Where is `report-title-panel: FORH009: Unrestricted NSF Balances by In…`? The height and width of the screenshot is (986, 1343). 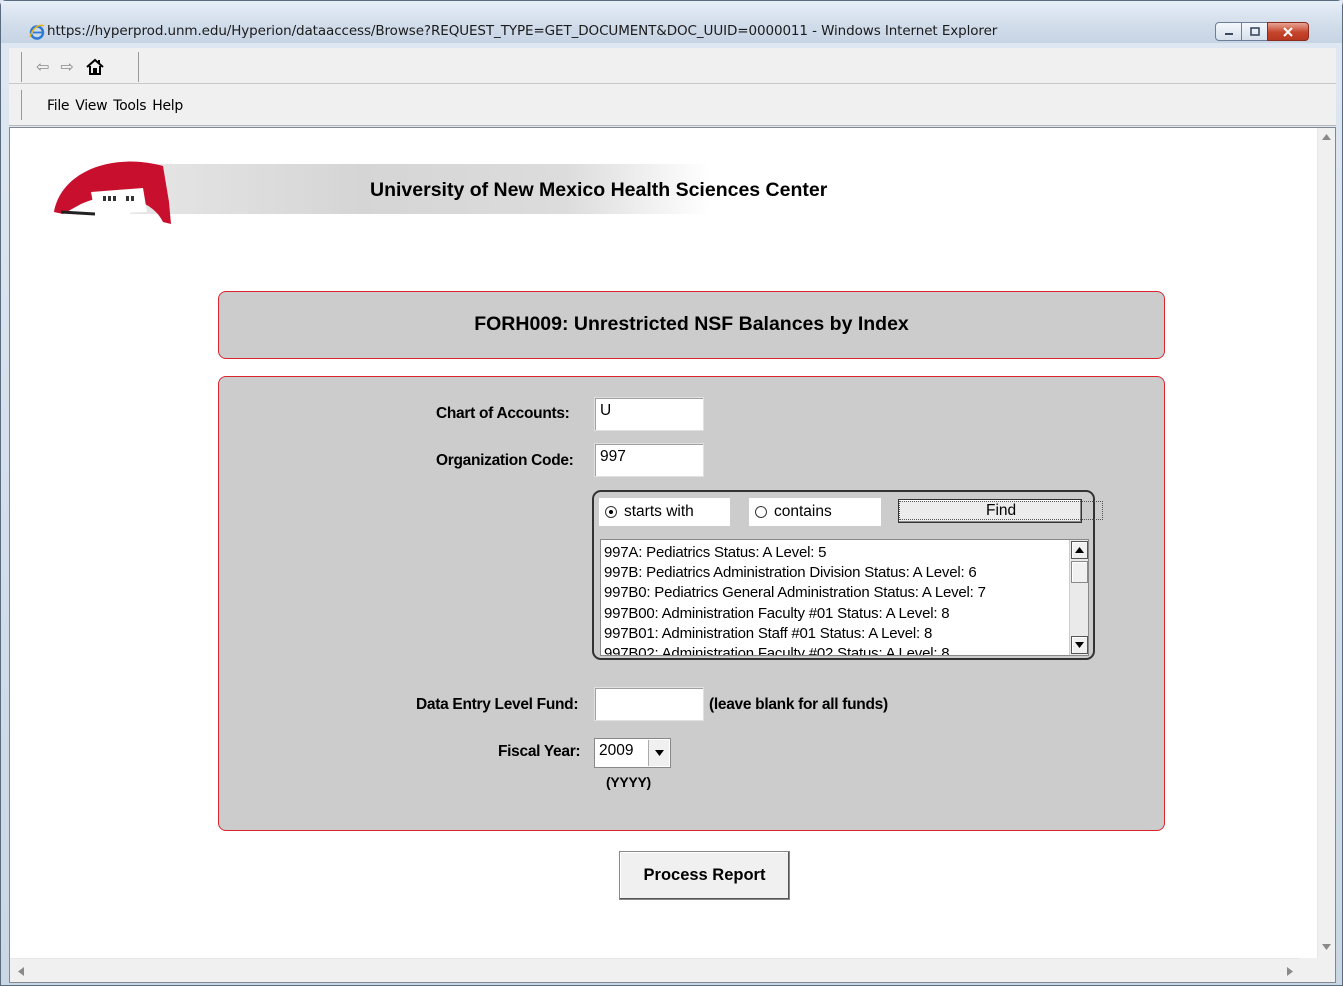 report-title-panel: FORH009: Unrestricted NSF Balances by In… is located at coordinates (691, 325).